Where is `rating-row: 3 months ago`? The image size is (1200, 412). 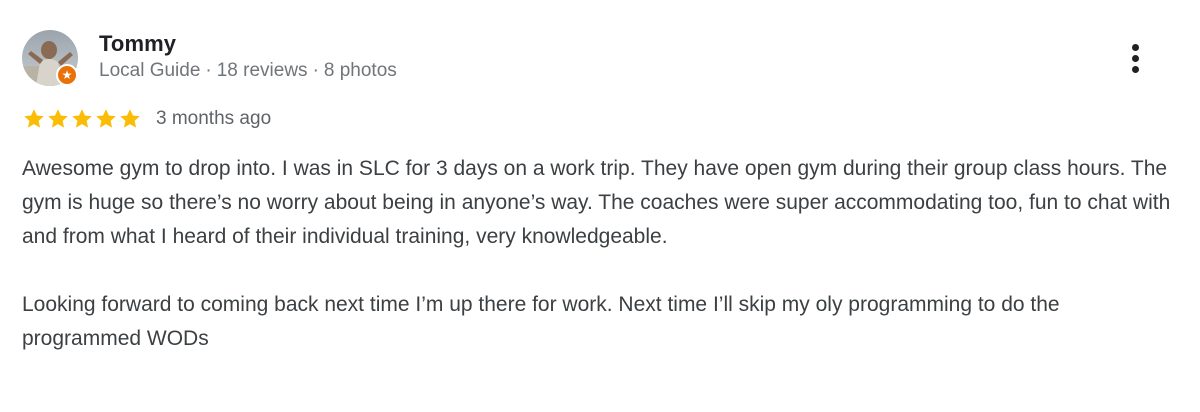
rating-row: 3 months ago is located at coordinates (146, 119).